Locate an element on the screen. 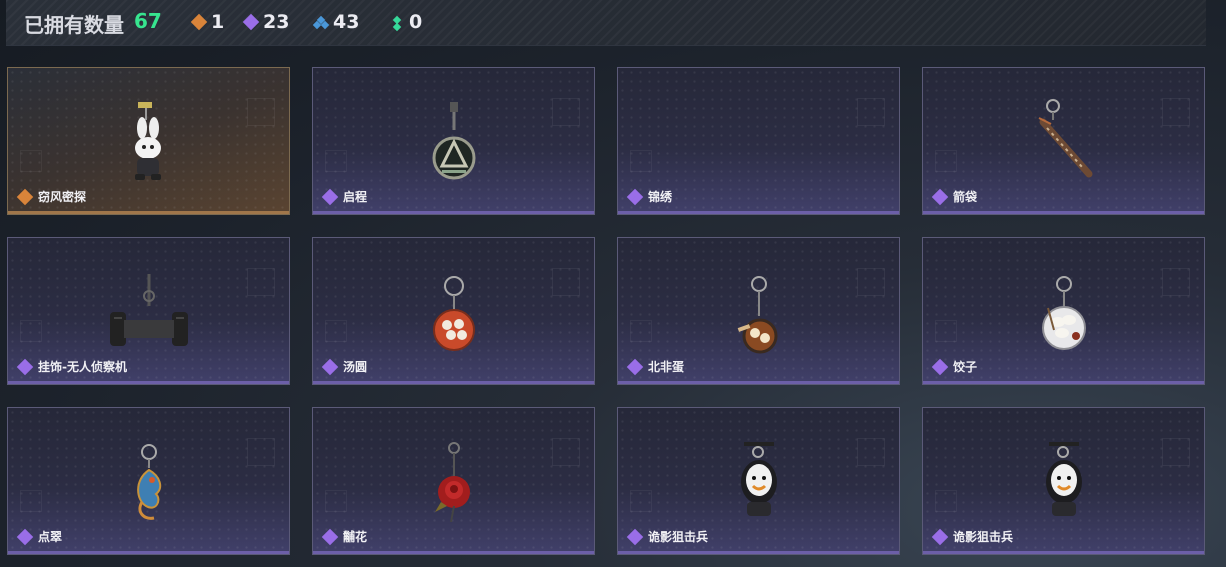 Image resolution: width=1226 pixels, height=567 pixels. blue-rarity-stat: 43 is located at coordinates (336, 22).